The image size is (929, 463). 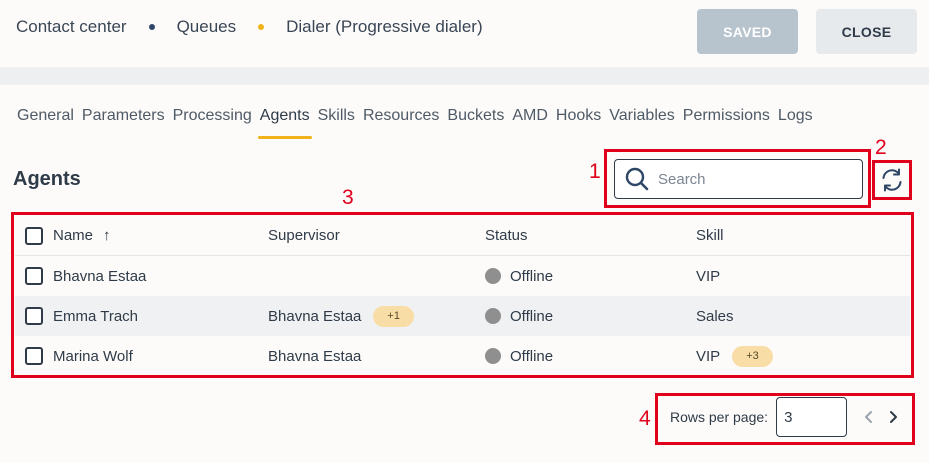 I want to click on tab-skills: Skills, so click(x=336, y=123).